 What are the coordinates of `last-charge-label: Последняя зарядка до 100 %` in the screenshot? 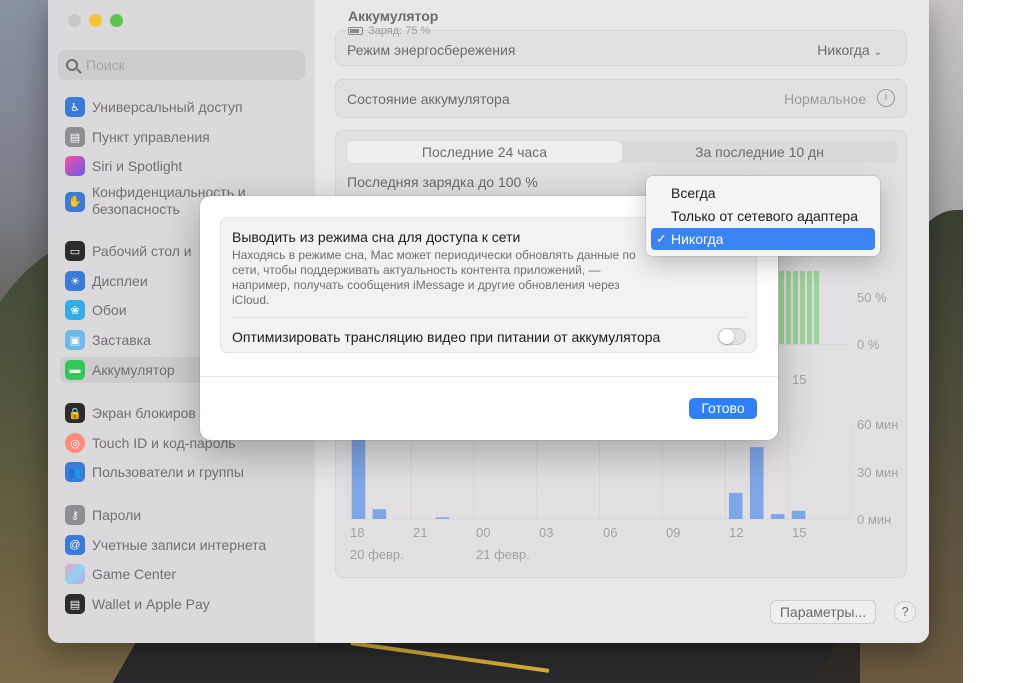 It's located at (442, 182).